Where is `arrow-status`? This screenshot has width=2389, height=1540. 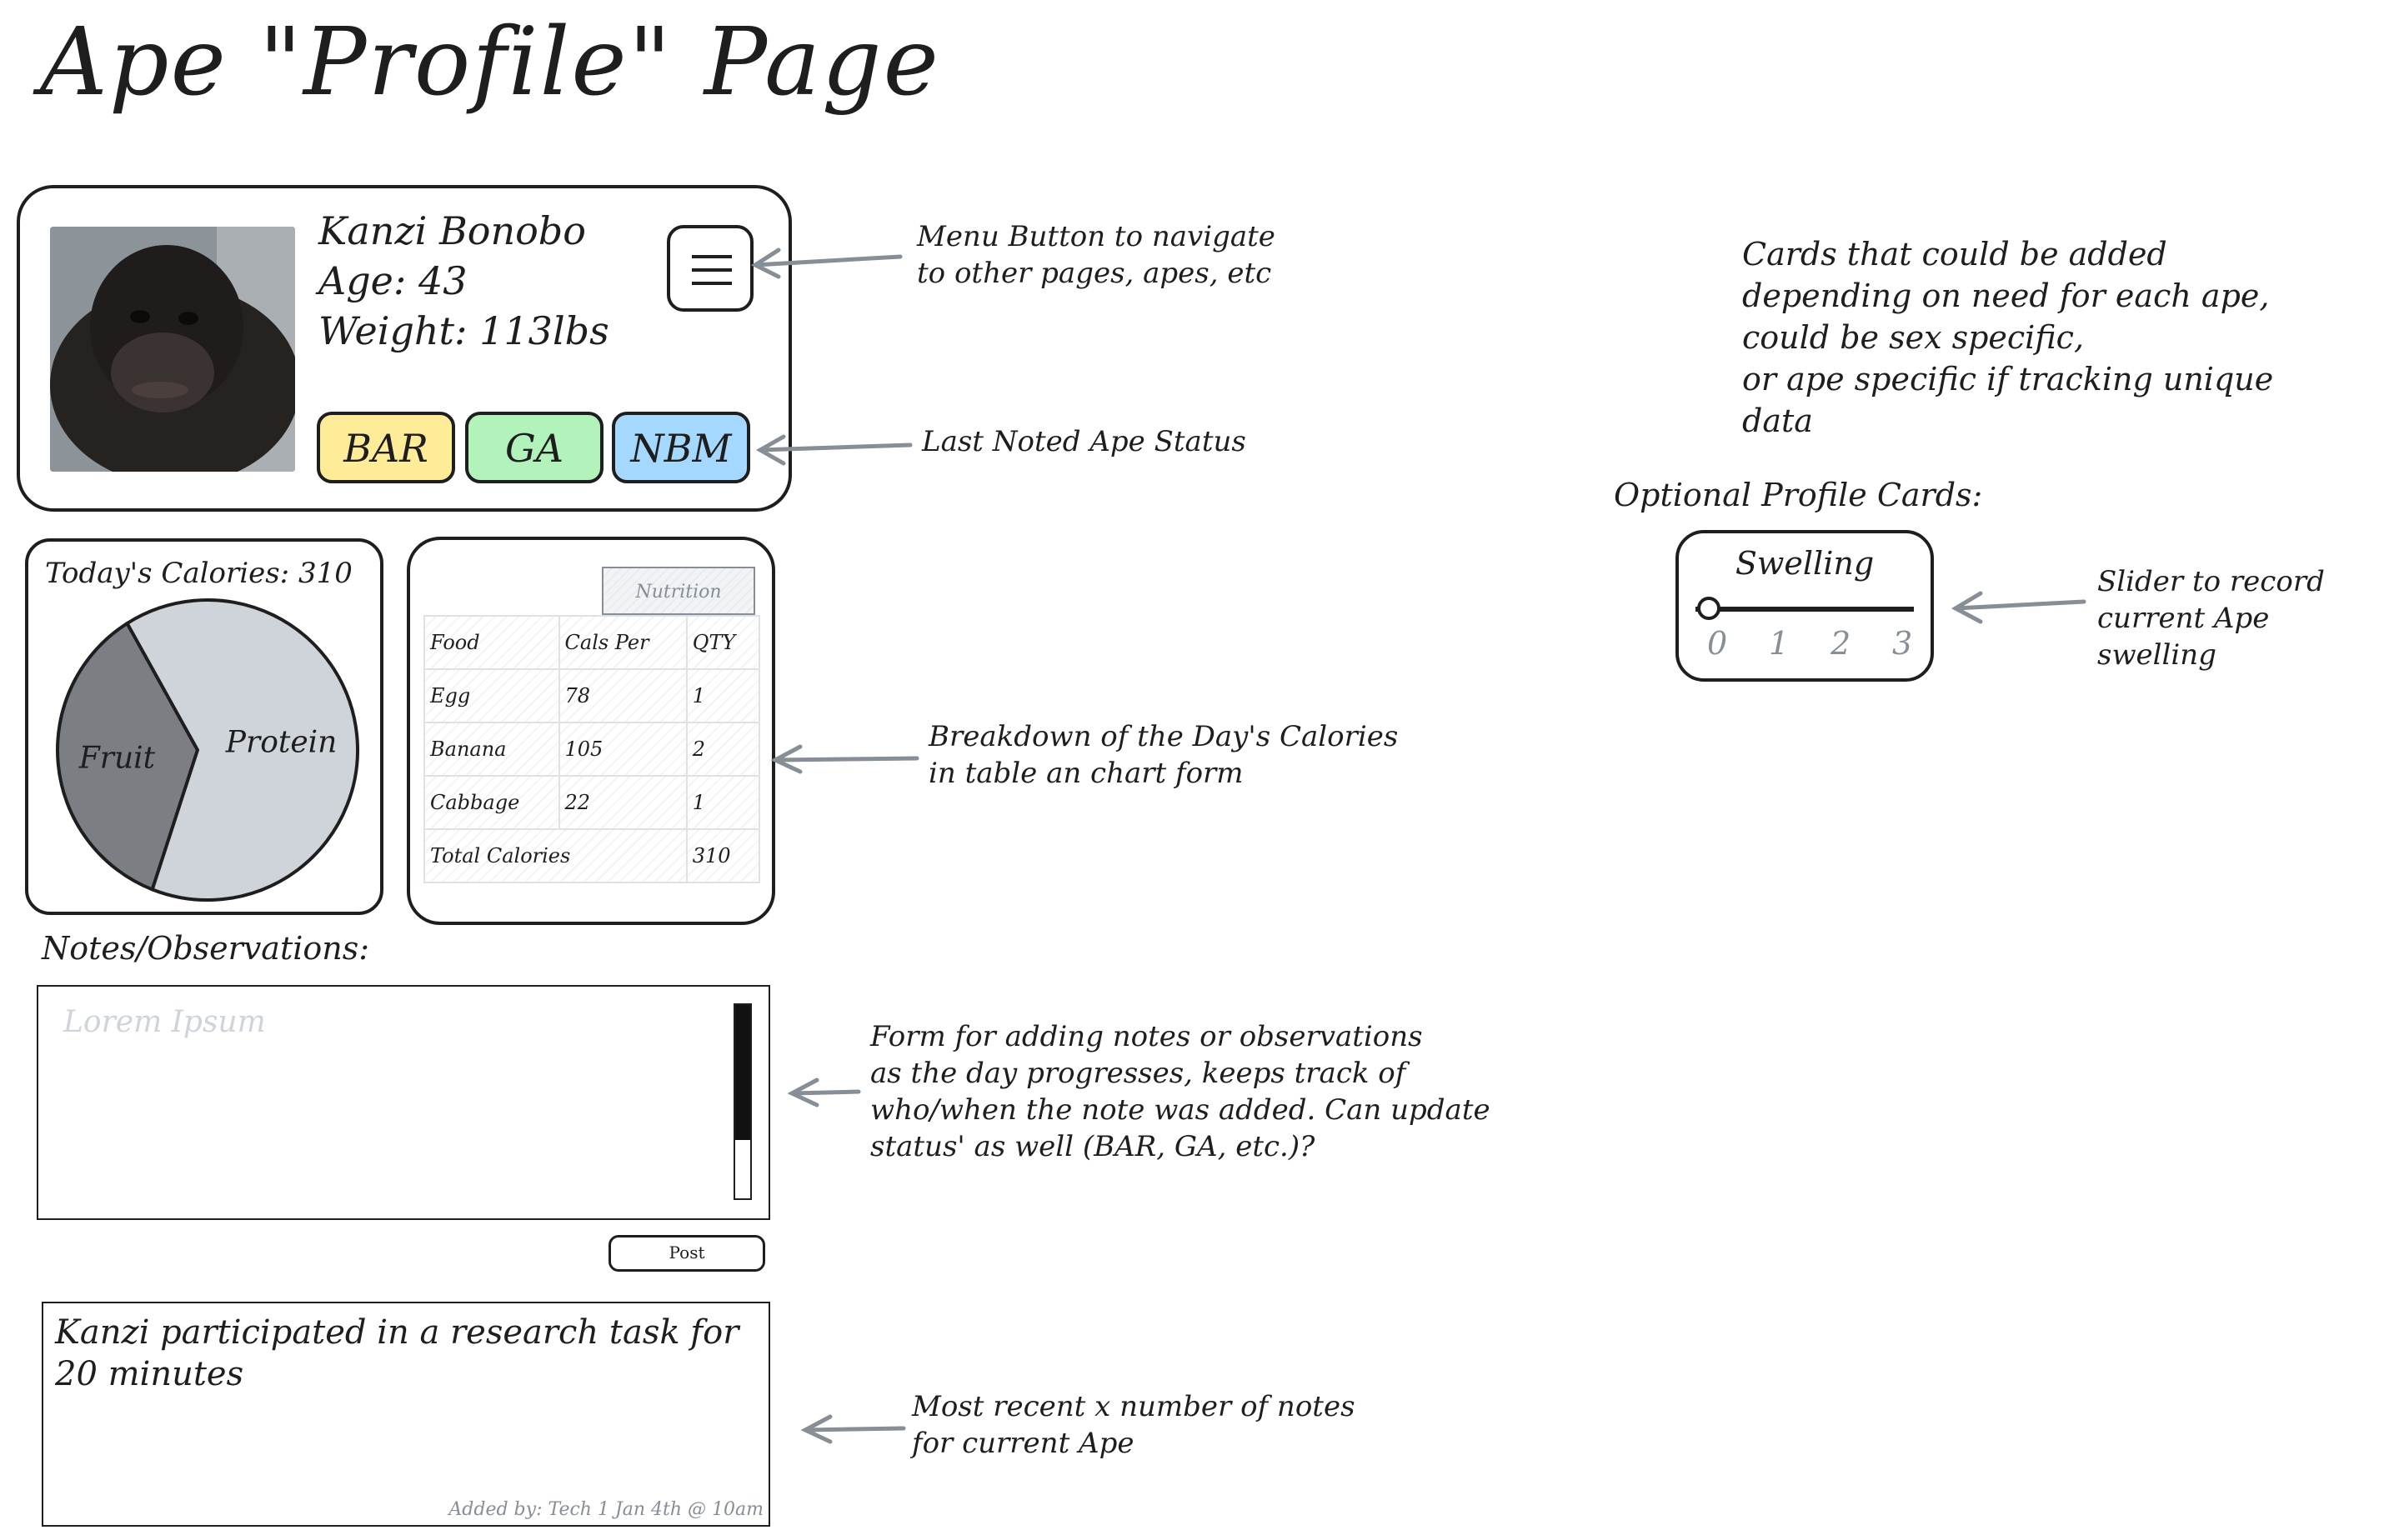 arrow-status is located at coordinates (835, 447).